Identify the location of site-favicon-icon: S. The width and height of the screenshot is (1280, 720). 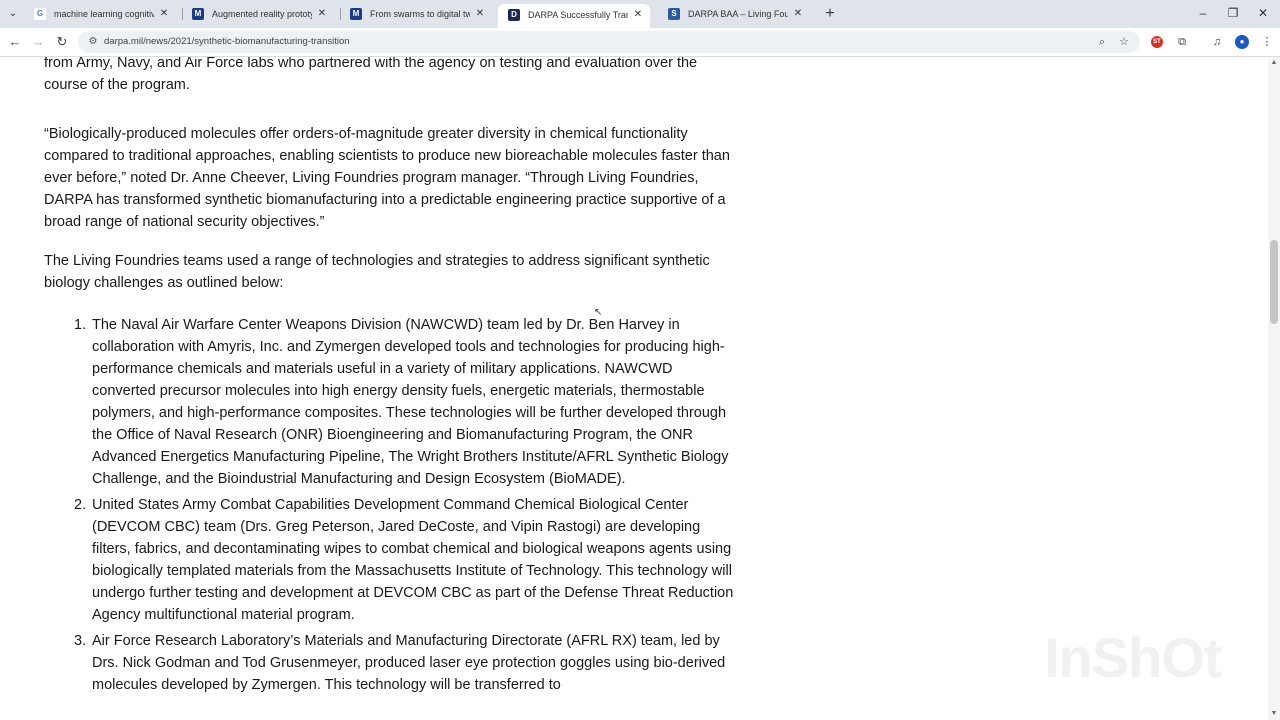
(674, 14).